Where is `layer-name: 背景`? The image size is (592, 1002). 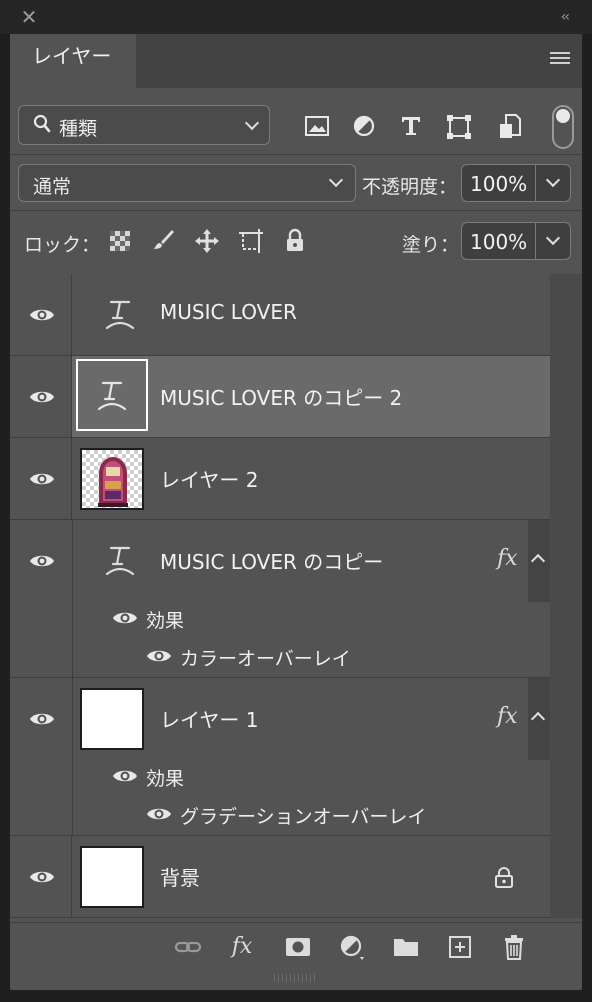
layer-name: 背景 is located at coordinates (180, 878).